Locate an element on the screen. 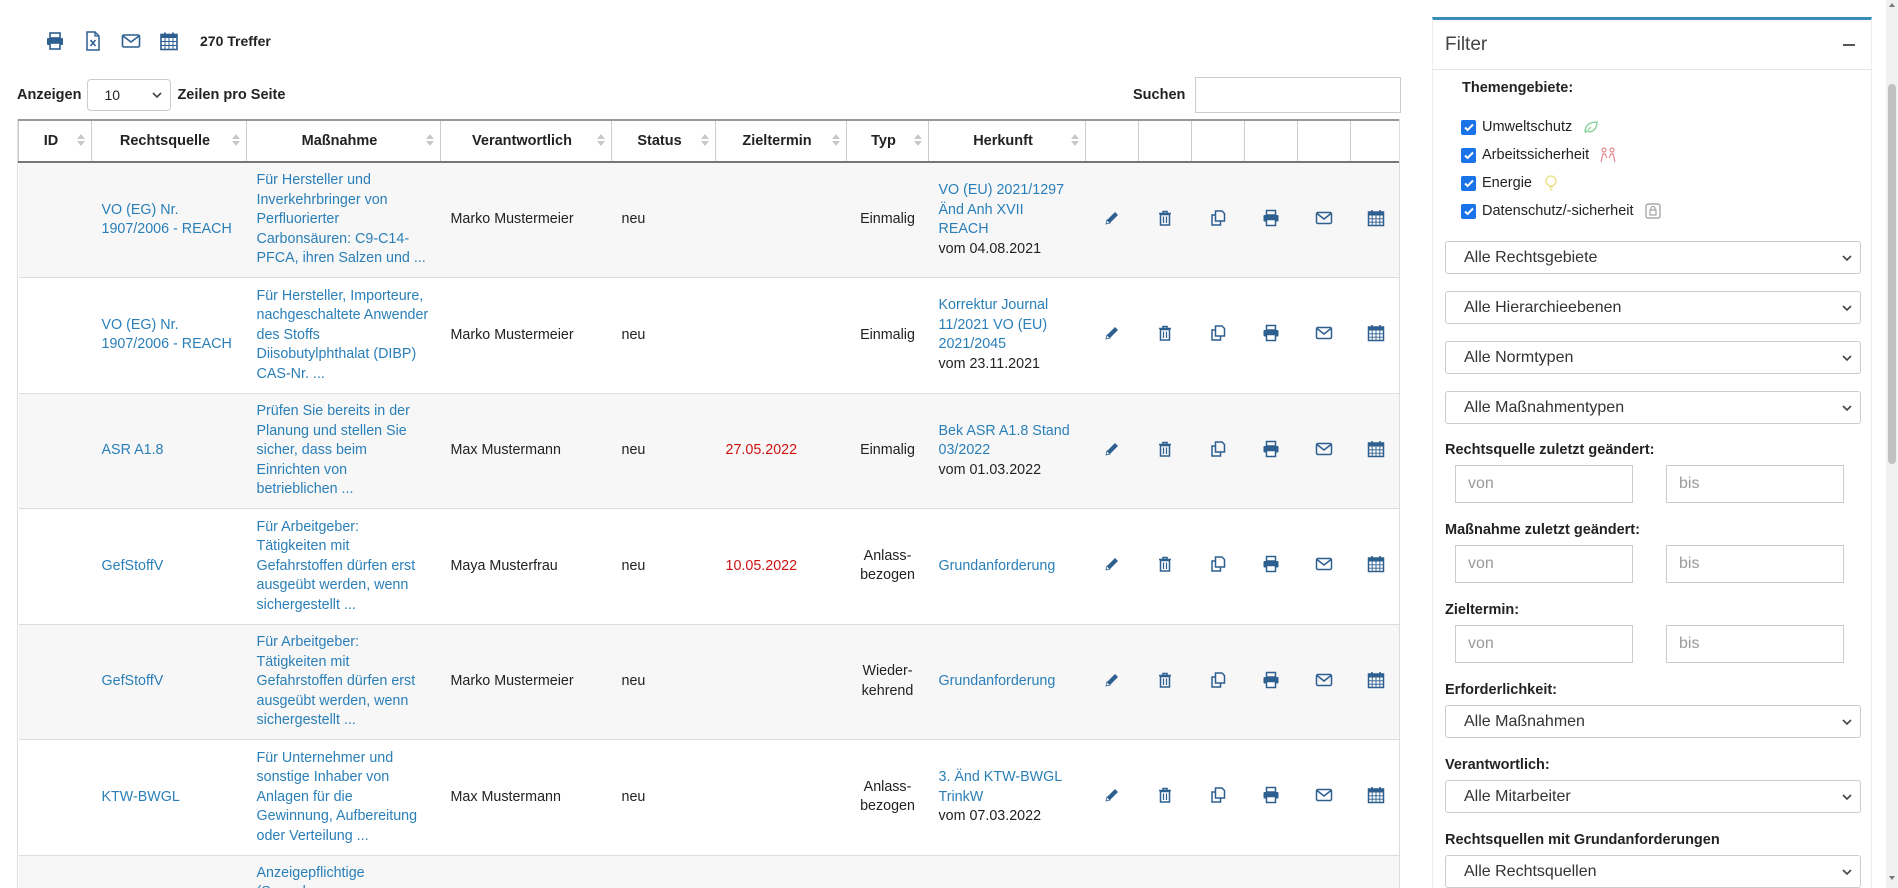 The width and height of the screenshot is (1898, 888). massnahme-link: Anzeigepflichtige (Sammler, is located at coordinates (311, 876).